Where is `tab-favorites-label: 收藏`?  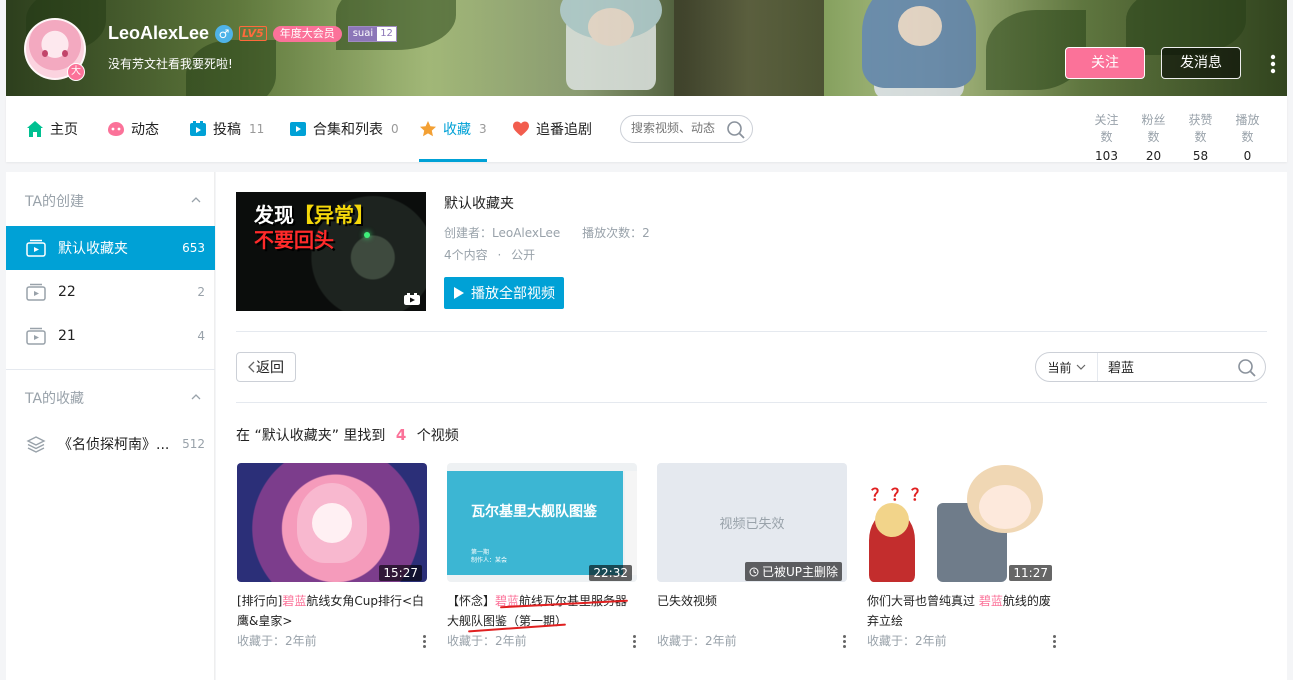
tab-favorites-label: 收藏 is located at coordinates (457, 130).